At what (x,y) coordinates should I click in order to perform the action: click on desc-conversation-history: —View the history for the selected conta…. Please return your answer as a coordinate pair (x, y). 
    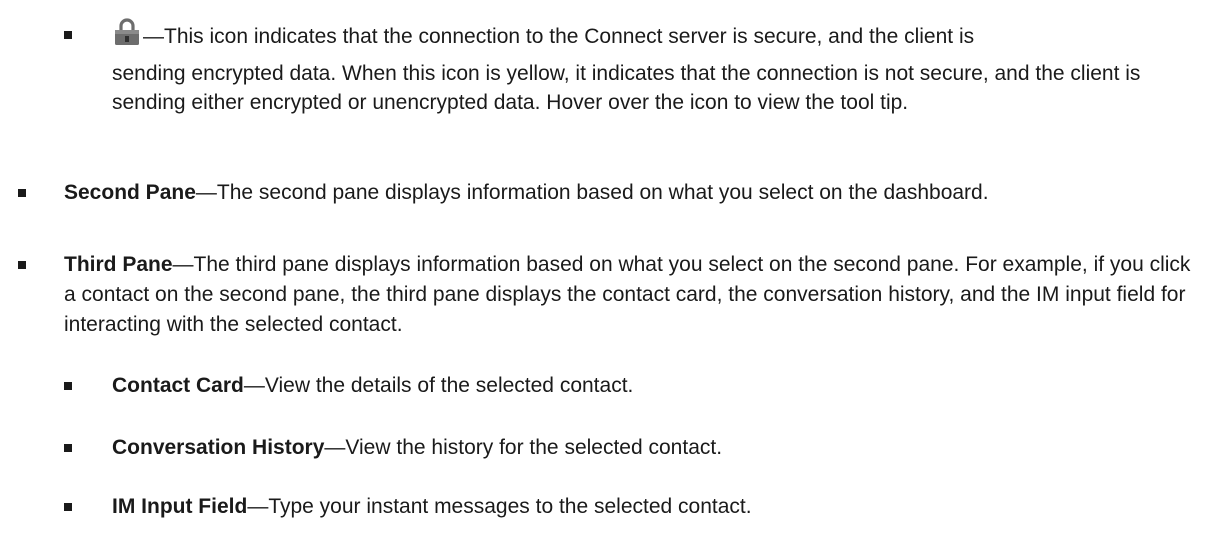
    Looking at the image, I should click on (523, 447).